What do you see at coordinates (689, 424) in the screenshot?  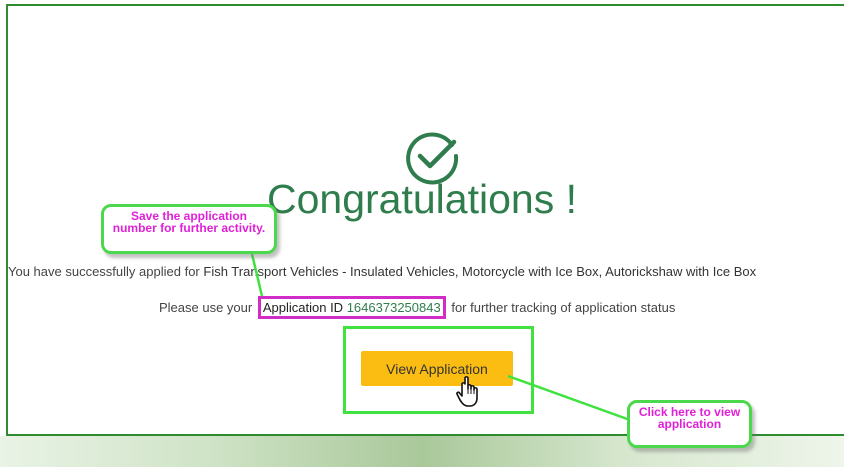 I see `view-application-callout: Click here to view application` at bounding box center [689, 424].